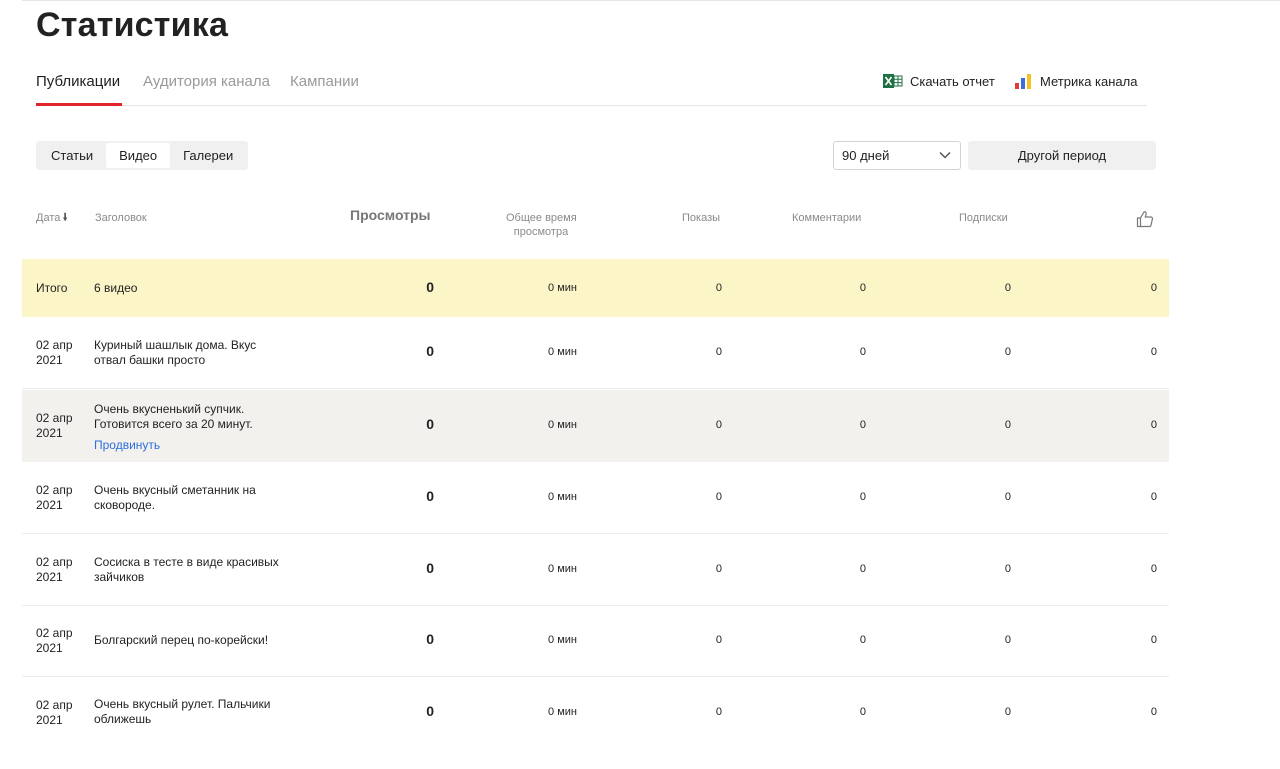  What do you see at coordinates (893, 81) in the screenshot?
I see `excel-icon` at bounding box center [893, 81].